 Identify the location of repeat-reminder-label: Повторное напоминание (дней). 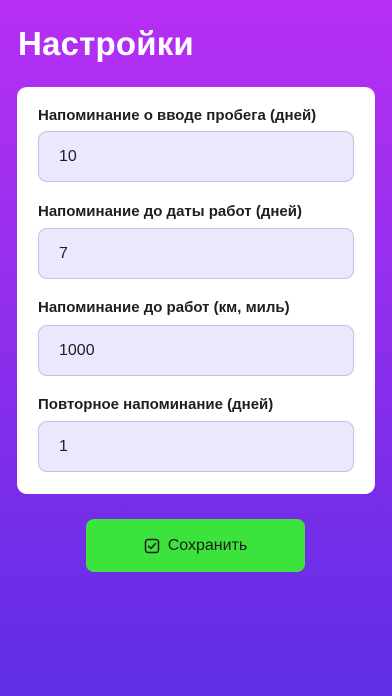
(156, 404).